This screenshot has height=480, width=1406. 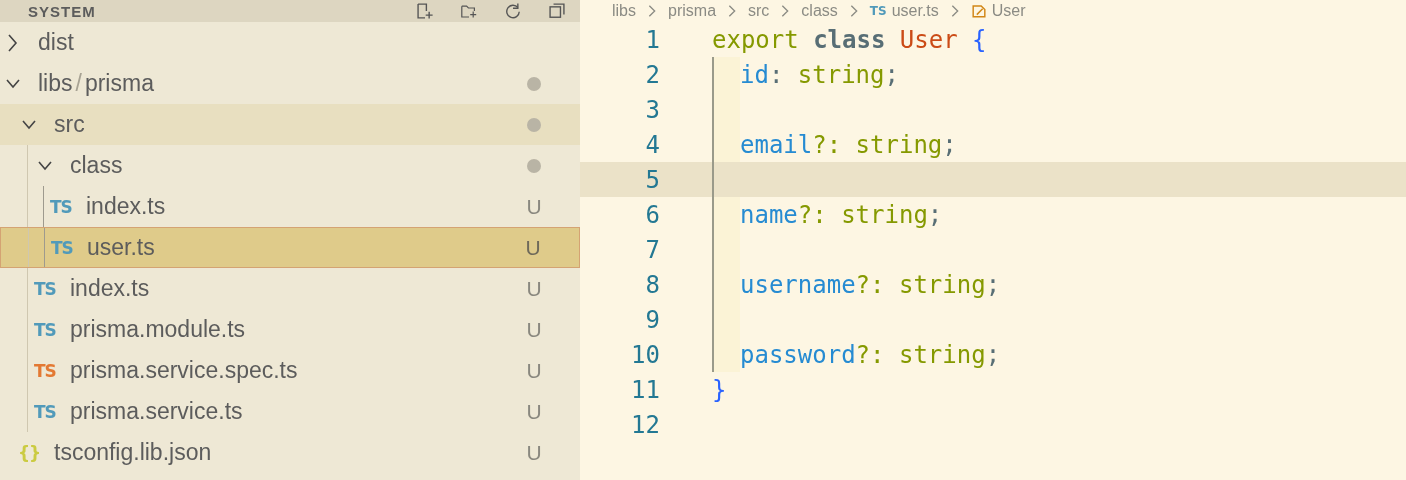 What do you see at coordinates (978, 11) in the screenshot?
I see `class-symbol-icon` at bounding box center [978, 11].